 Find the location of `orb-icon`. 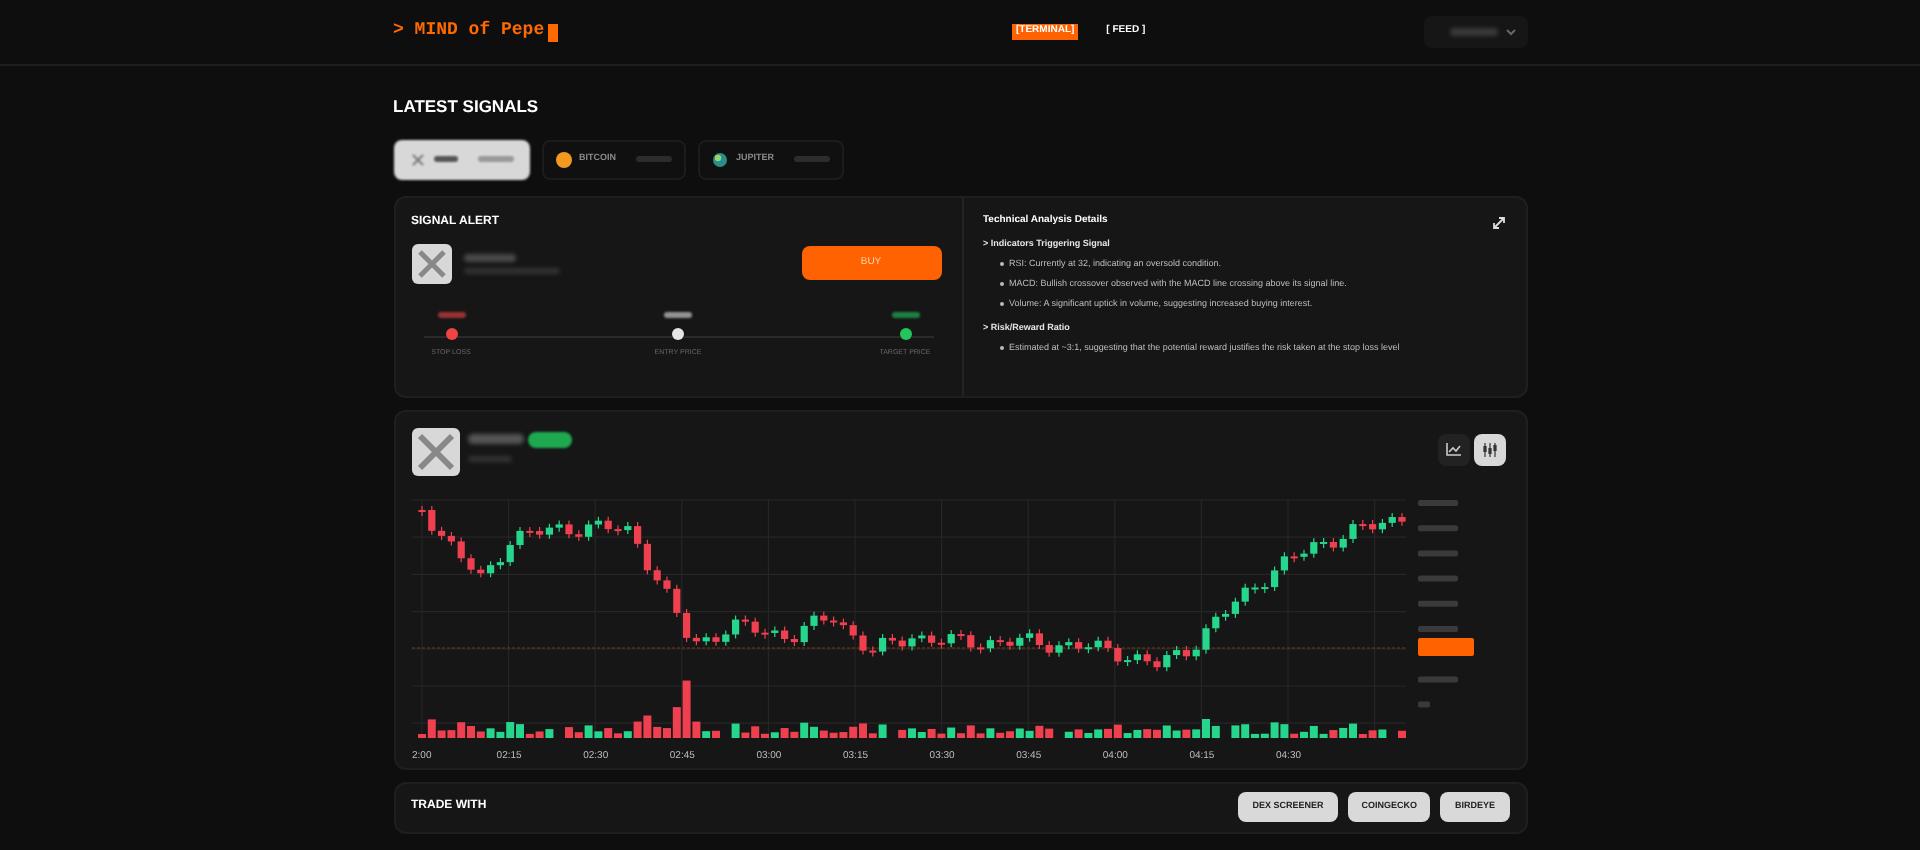

orb-icon is located at coordinates (720, 159).